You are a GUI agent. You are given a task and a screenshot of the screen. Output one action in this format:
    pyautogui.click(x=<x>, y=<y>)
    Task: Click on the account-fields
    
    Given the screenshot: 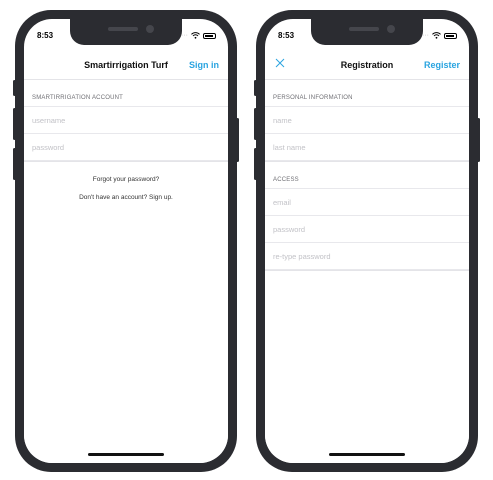 What is the action you would take?
    pyautogui.click(x=126, y=134)
    